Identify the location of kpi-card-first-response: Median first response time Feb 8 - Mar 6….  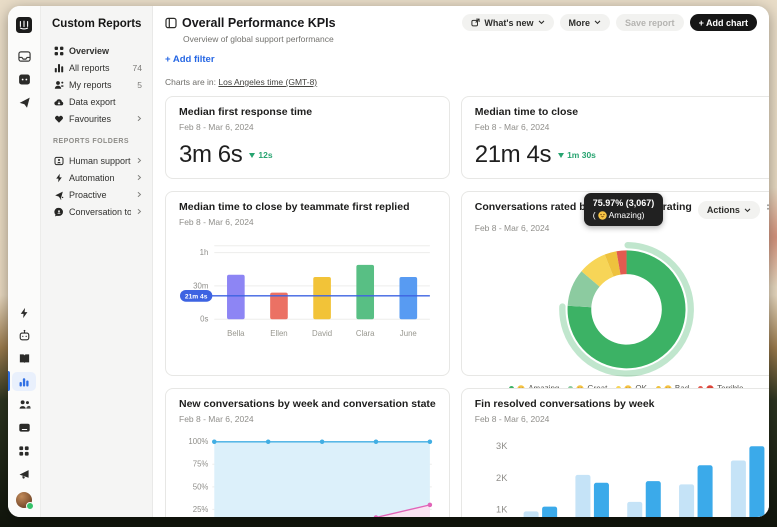
(307, 137).